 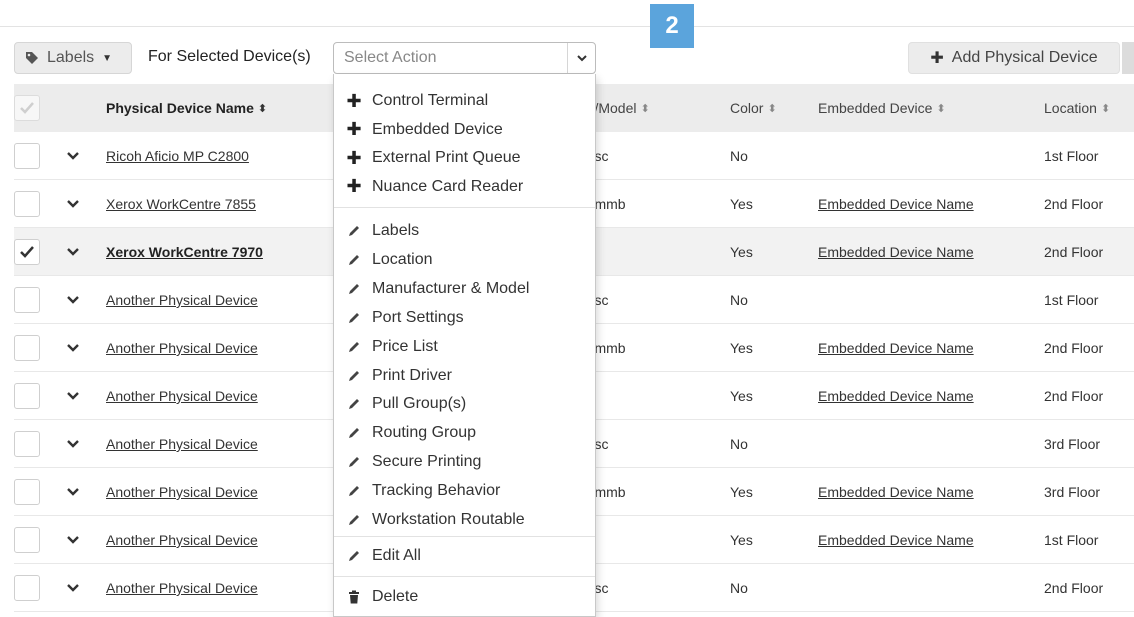 I want to click on menu-item-edit-all: Edit All, so click(x=464, y=556).